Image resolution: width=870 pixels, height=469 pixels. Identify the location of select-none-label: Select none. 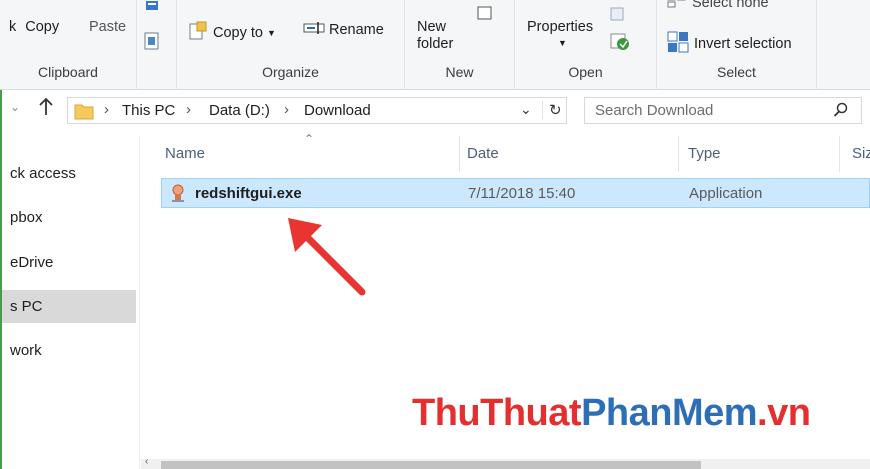
(730, 5).